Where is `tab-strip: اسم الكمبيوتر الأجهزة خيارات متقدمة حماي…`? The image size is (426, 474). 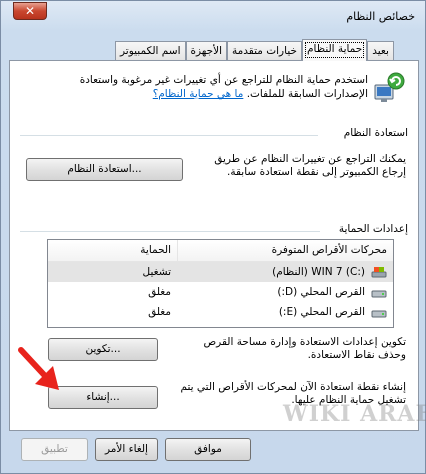
tab-strip: اسم الكمبيوتر الأجهزة خيارات متقدمة حماي… is located at coordinates (267, 50).